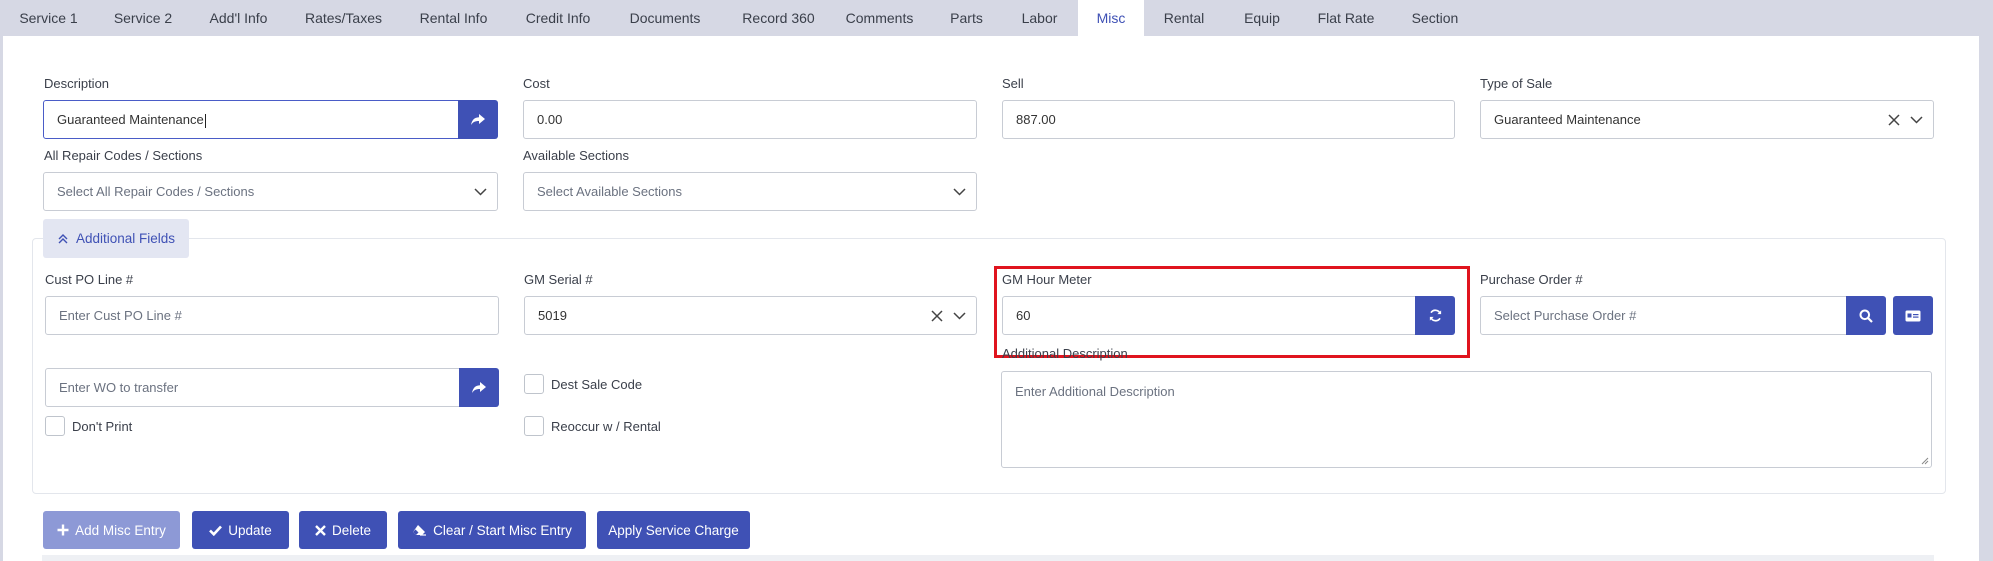 The height and width of the screenshot is (561, 1993). Describe the element at coordinates (251, 119) in the screenshot. I see `description-input: Guaranteed Maintenance` at that location.